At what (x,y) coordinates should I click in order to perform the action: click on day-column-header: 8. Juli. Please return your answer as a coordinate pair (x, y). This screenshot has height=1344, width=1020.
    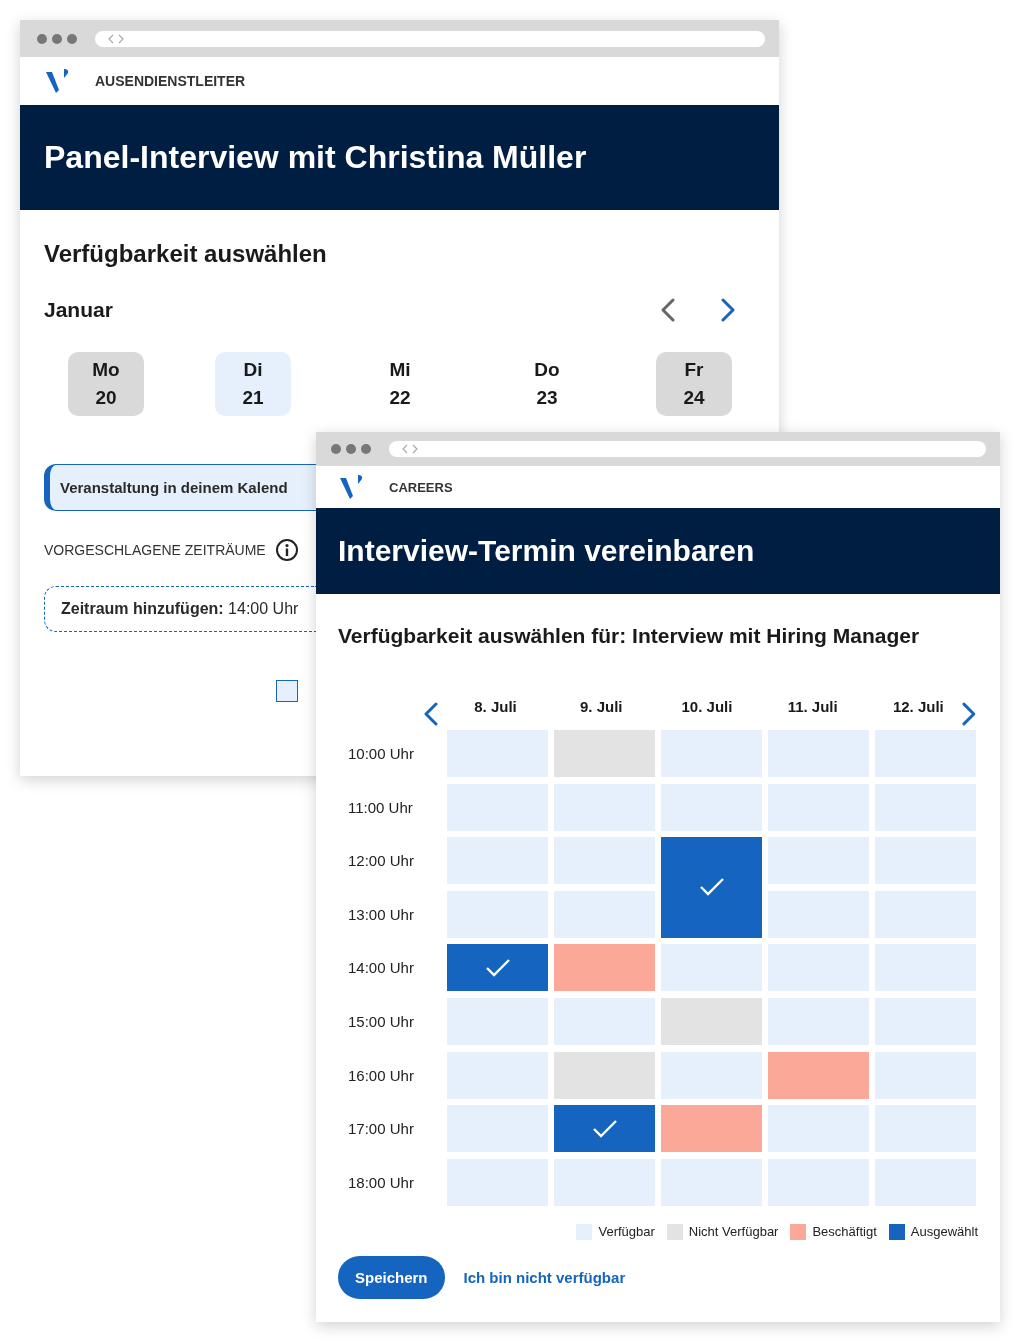
    Looking at the image, I should click on (495, 706).